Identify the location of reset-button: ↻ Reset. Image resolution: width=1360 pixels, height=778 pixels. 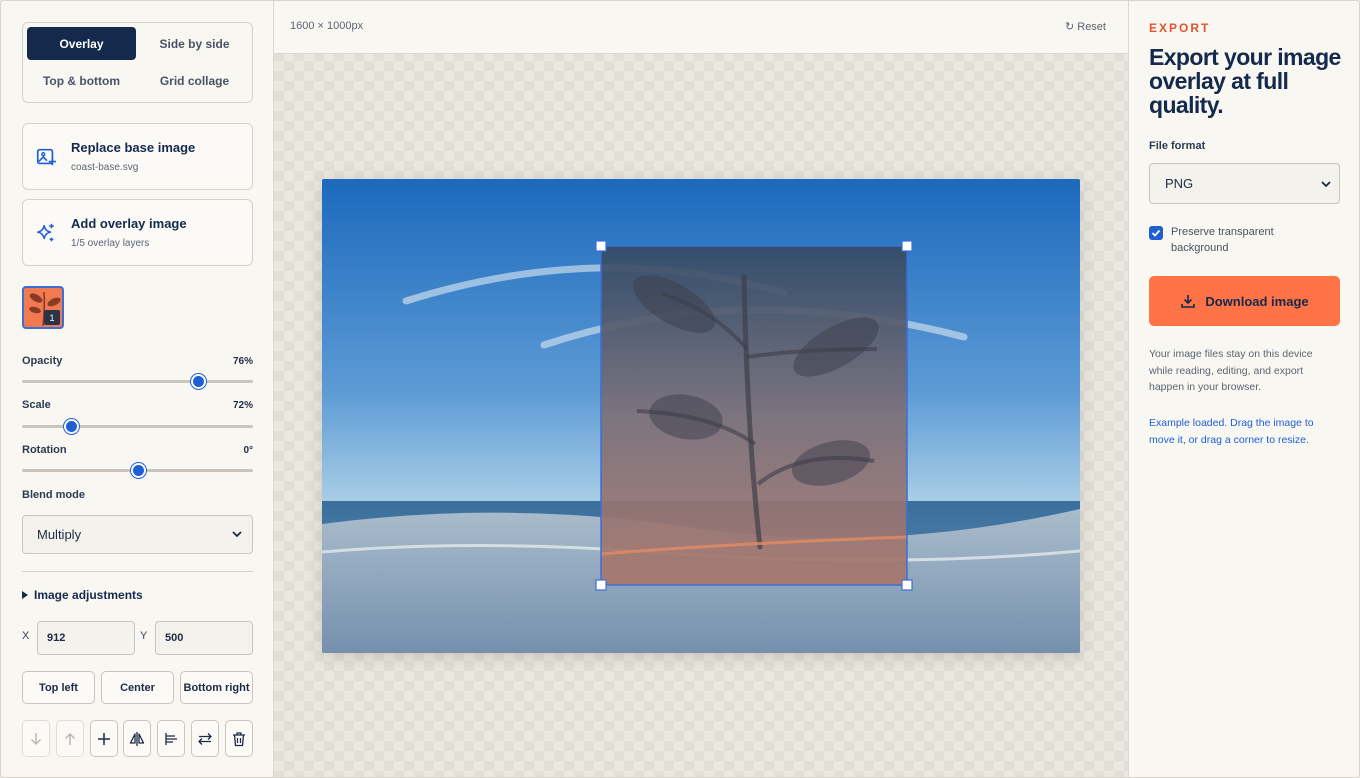
(1085, 26).